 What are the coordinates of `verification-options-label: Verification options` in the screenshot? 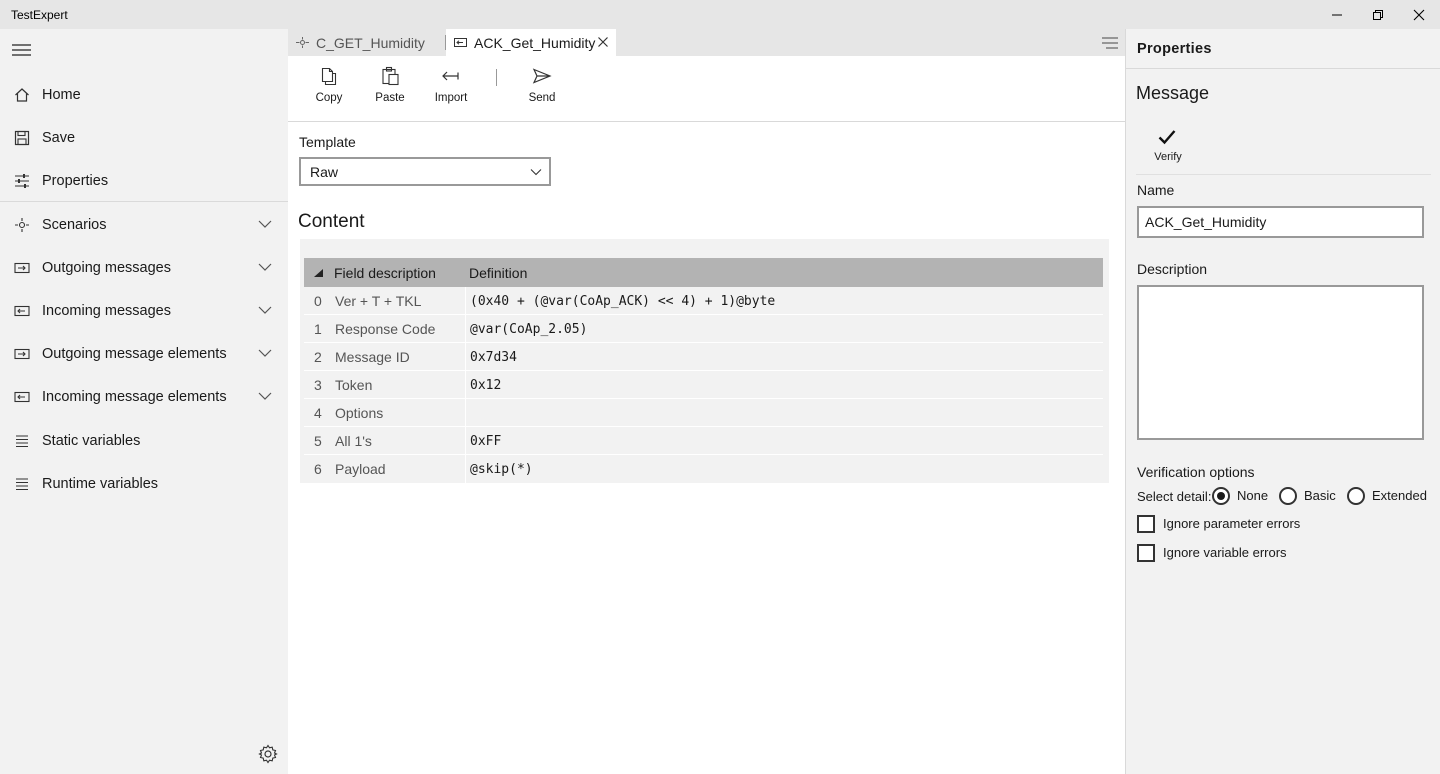 It's located at (1196, 472).